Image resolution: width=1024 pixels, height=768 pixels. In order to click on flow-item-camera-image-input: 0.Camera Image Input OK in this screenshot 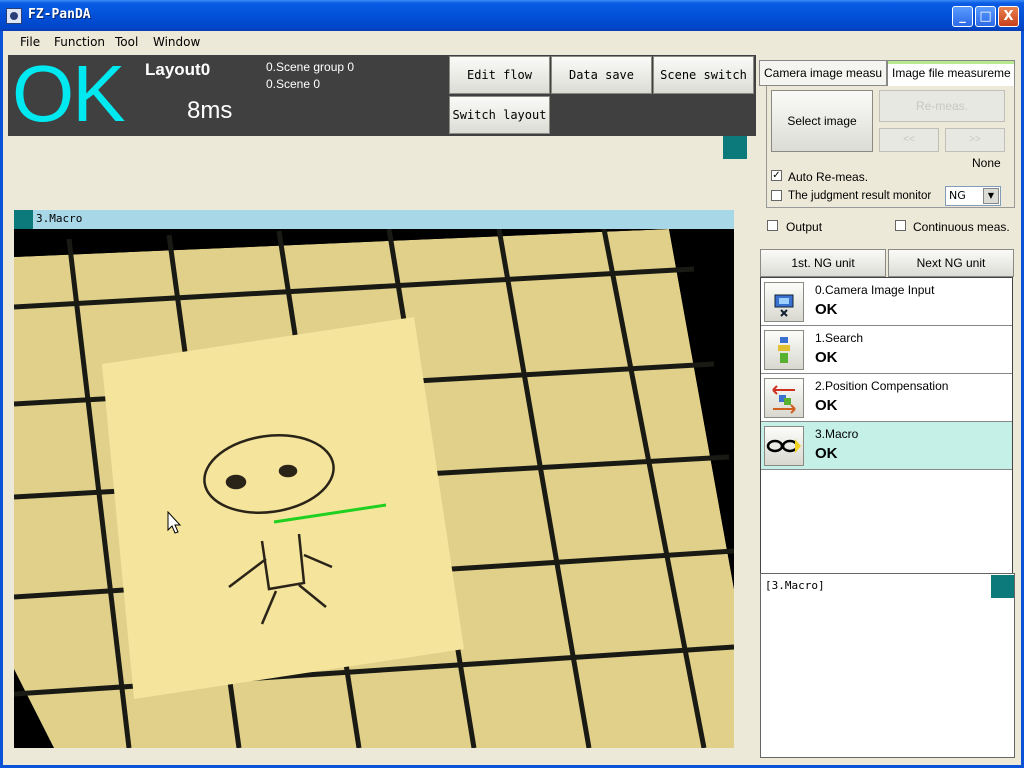, I will do `click(886, 302)`.